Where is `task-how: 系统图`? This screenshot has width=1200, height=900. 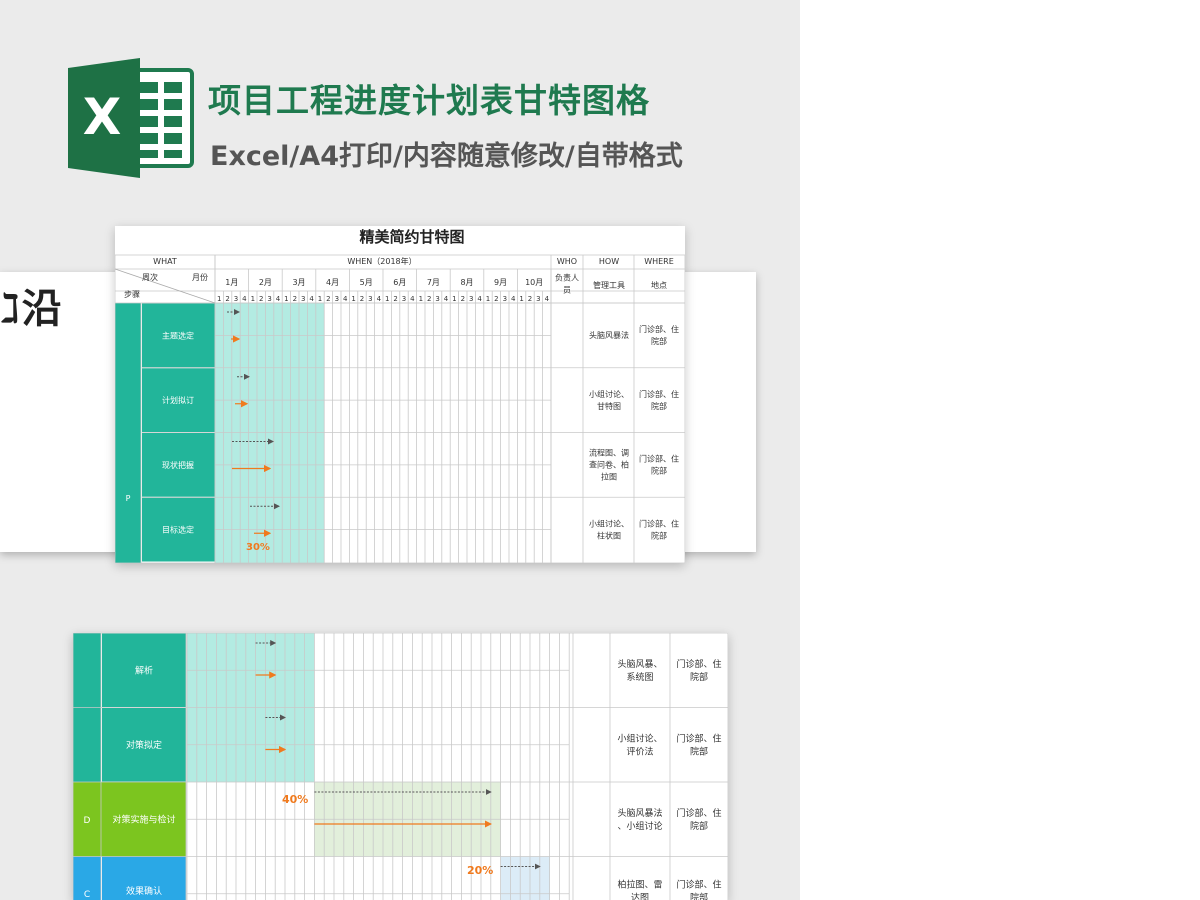 task-how: 系统图 is located at coordinates (639, 677).